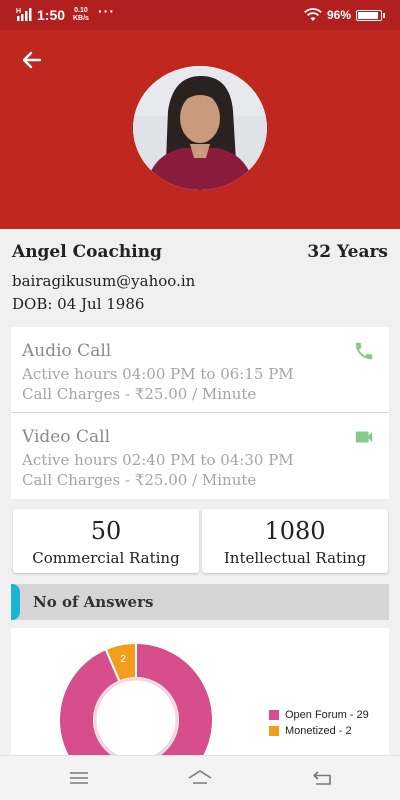 The width and height of the screenshot is (400, 800). What do you see at coordinates (104, 281) in the screenshot?
I see `profile-email: bairagikusum@yahoo.in` at bounding box center [104, 281].